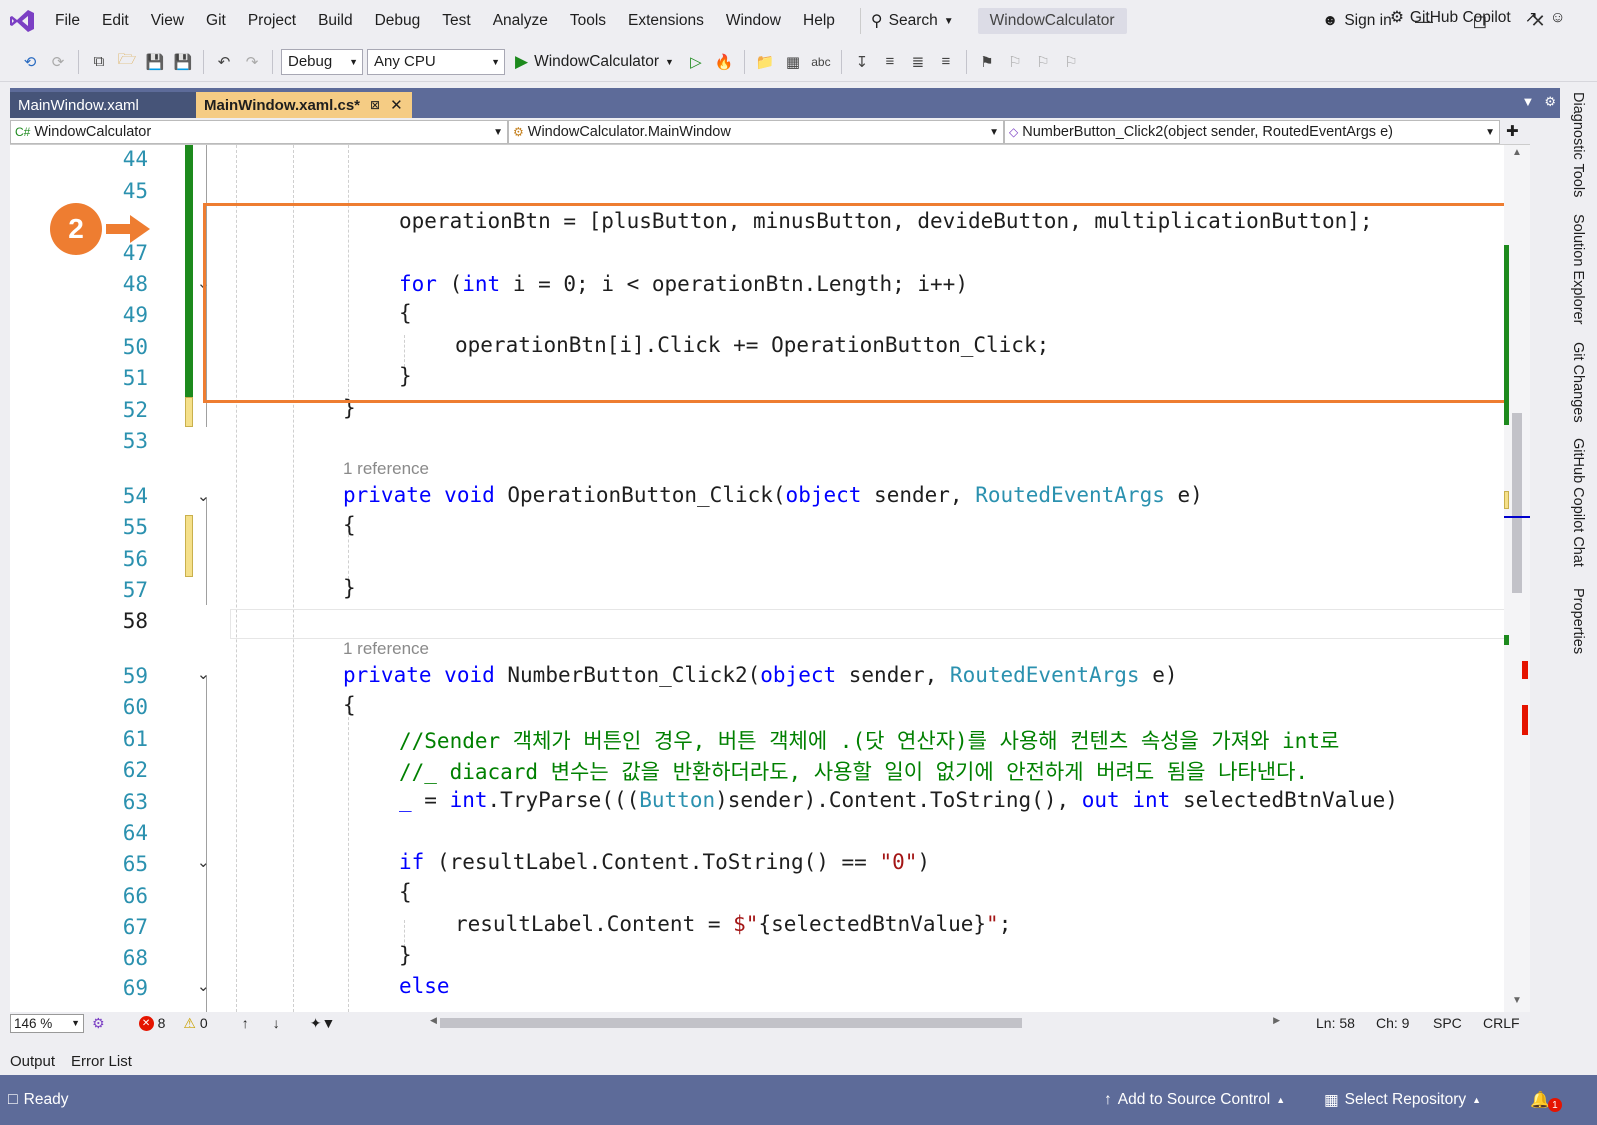 The height and width of the screenshot is (1125, 1597). I want to click on line-ending-indicator: CRLF, so click(1501, 1023).